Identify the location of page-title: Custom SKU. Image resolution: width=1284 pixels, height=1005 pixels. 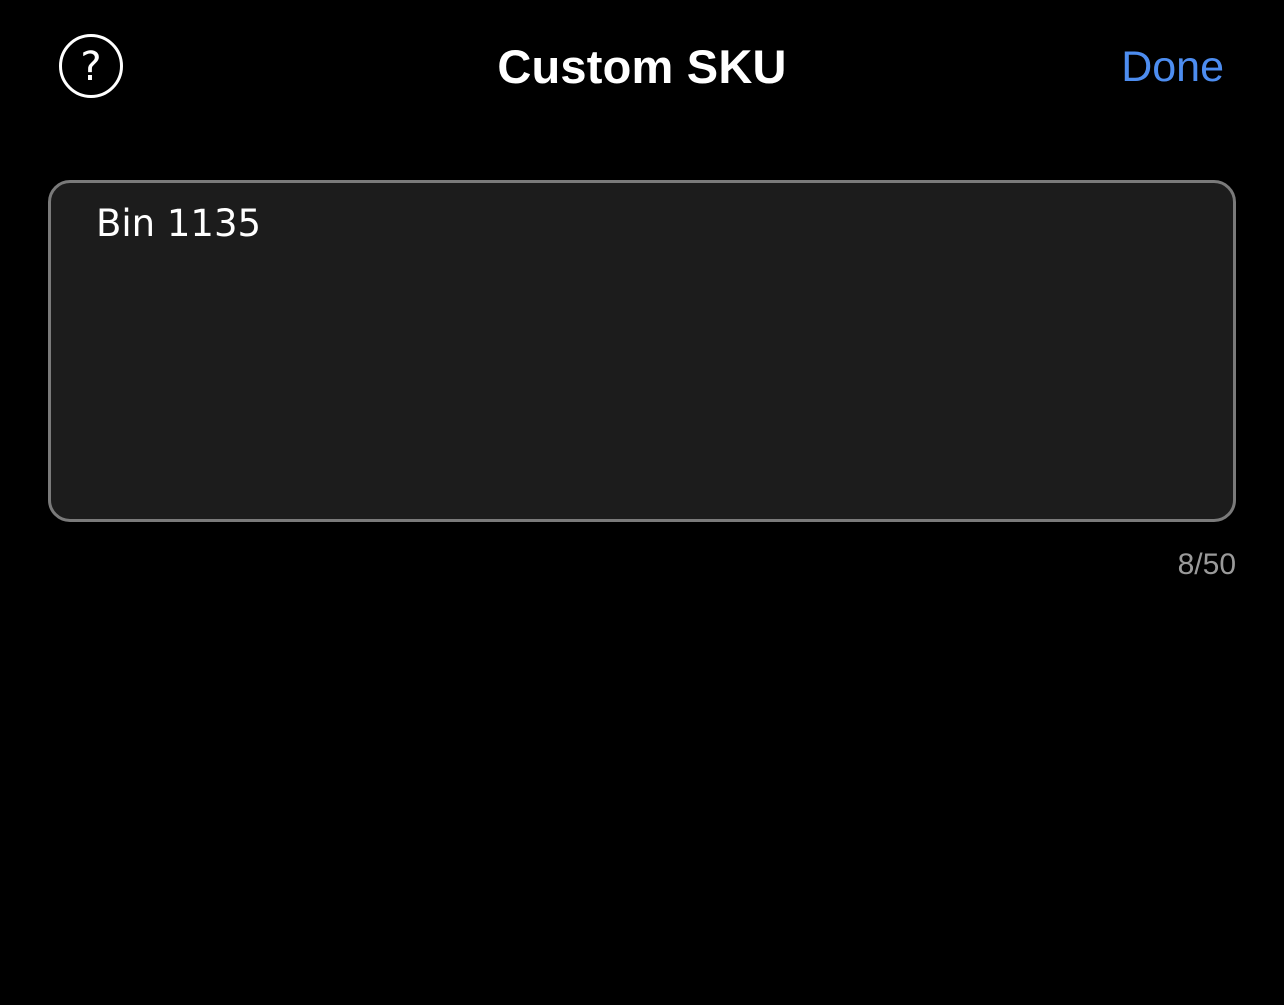
(642, 66).